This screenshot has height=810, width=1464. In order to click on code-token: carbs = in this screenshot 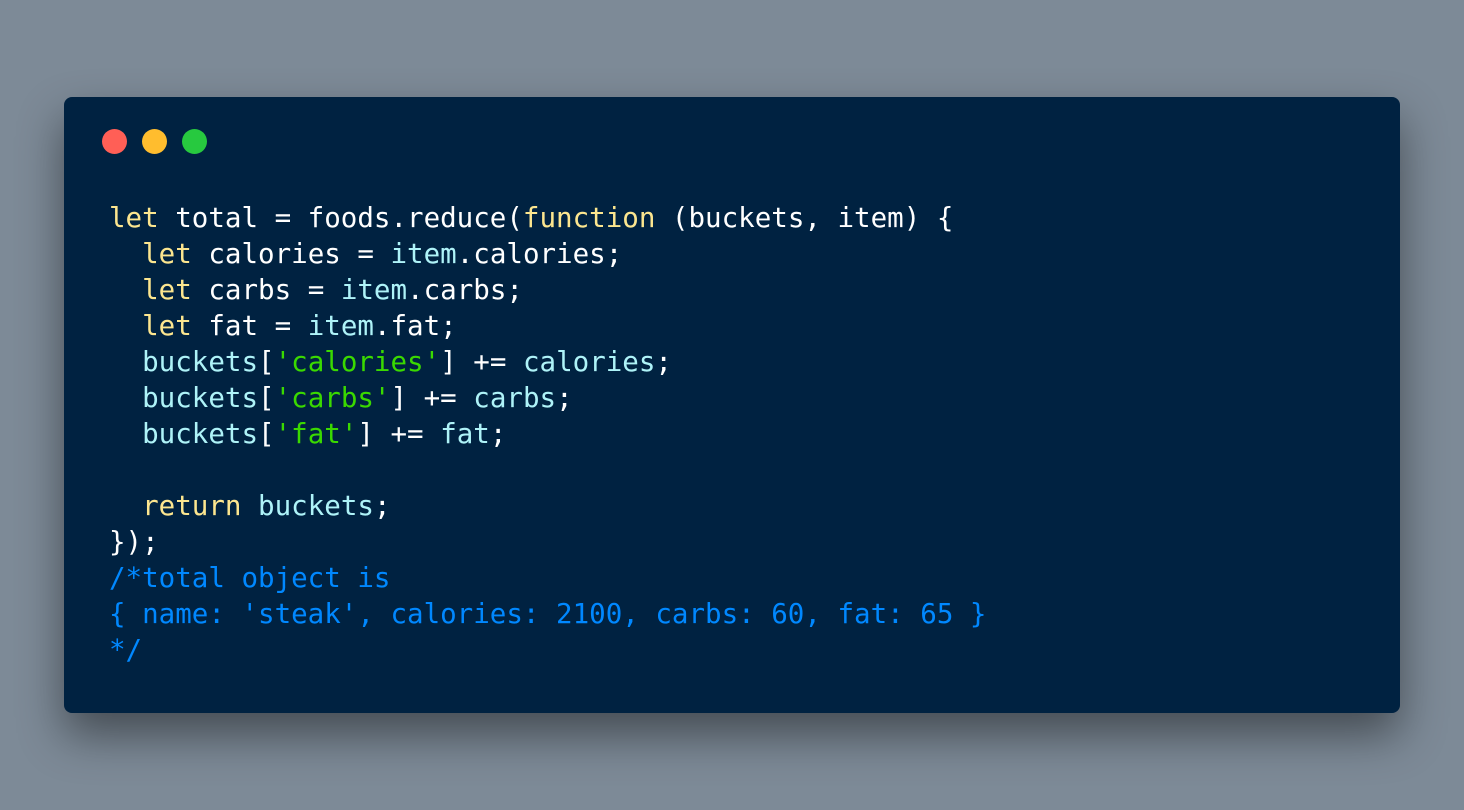, I will do `click(266, 290)`.